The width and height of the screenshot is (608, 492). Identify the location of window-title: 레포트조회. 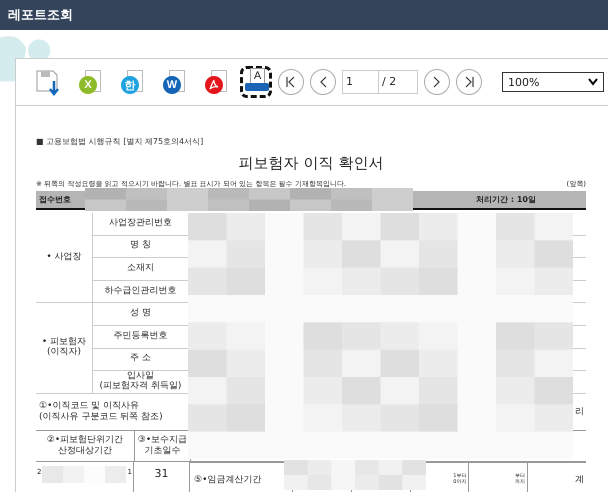
(40, 15).